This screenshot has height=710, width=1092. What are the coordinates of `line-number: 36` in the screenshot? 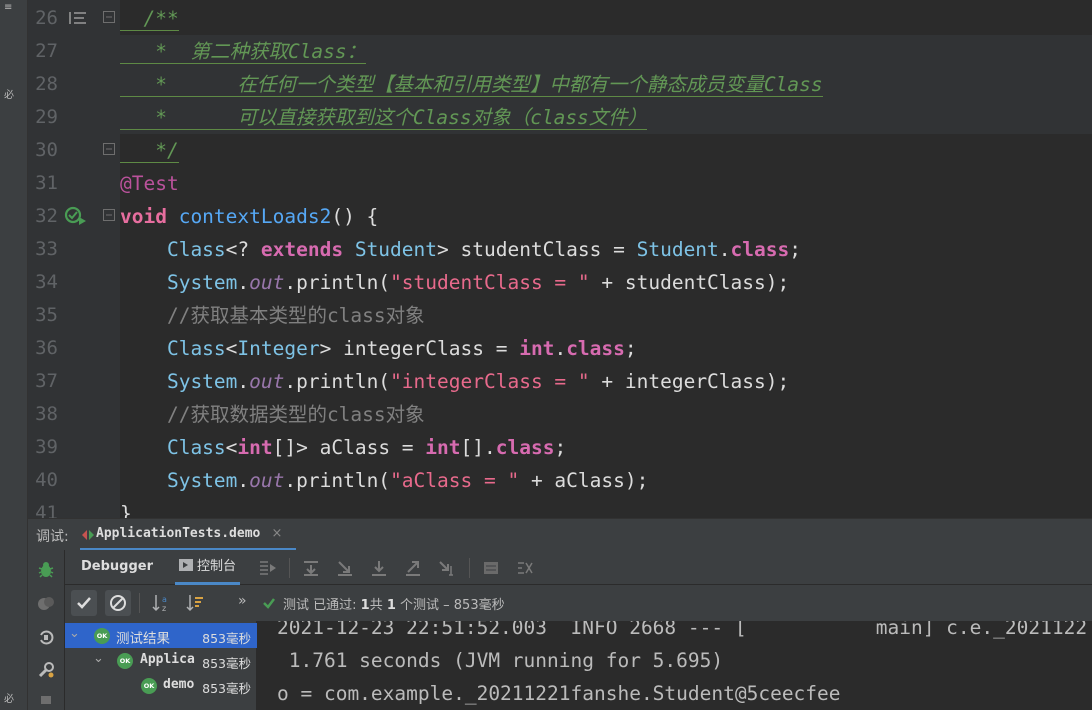 It's located at (46, 348).